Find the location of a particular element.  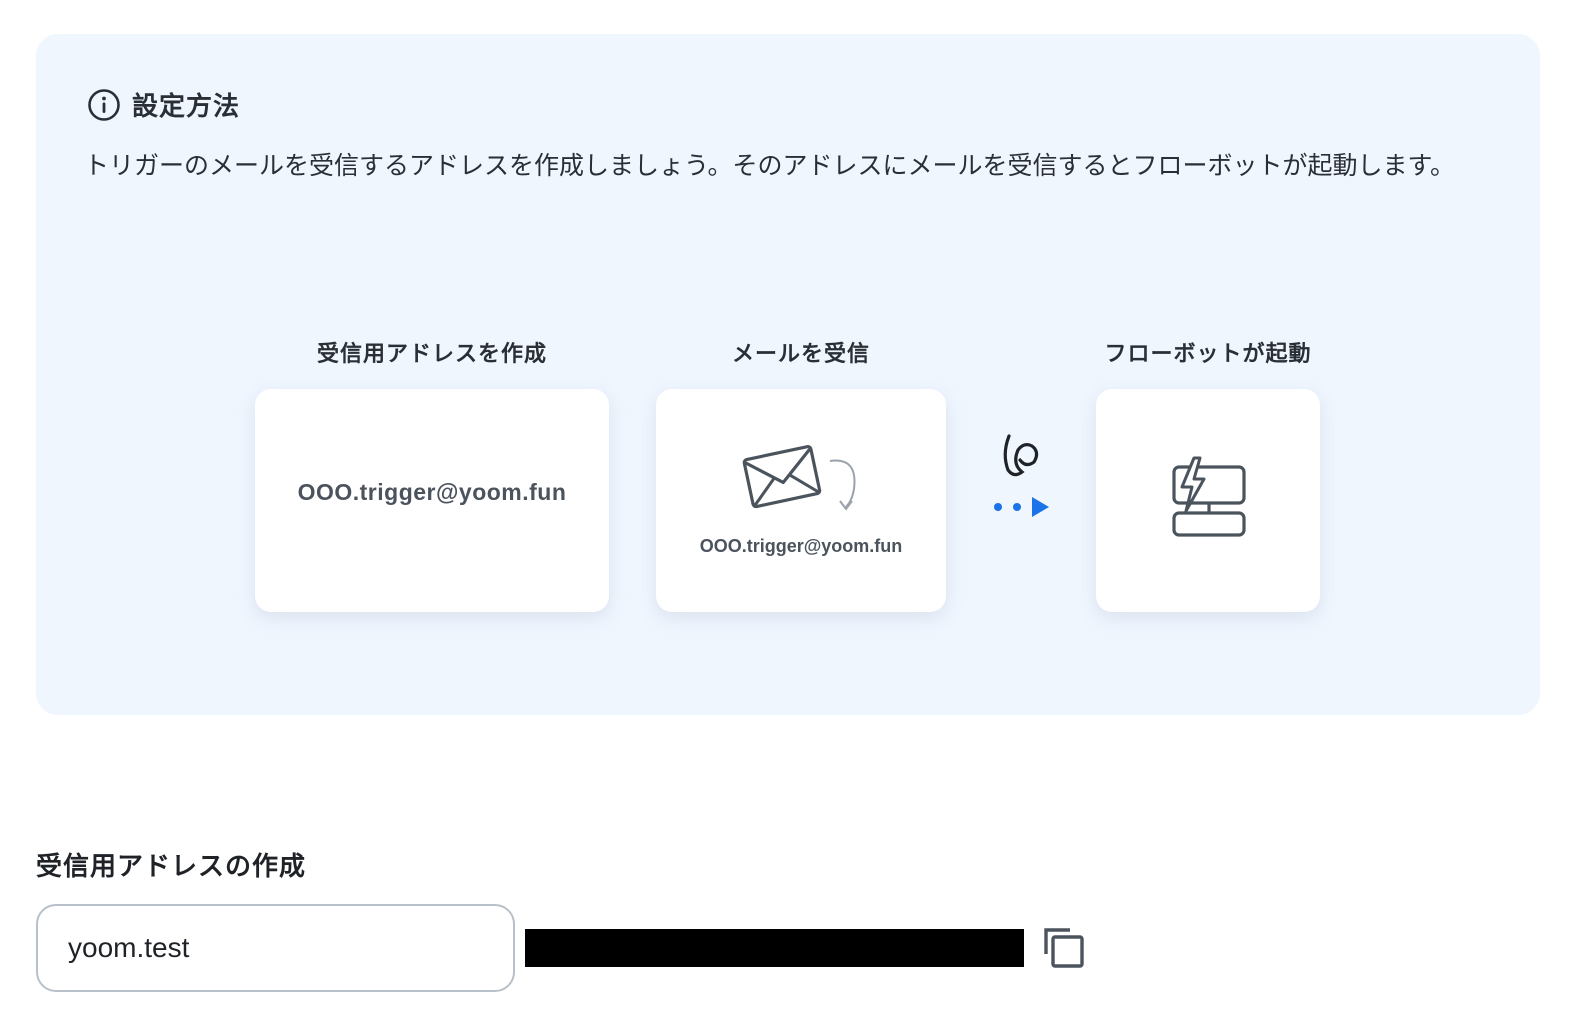

info-title: 設定方法 is located at coordinates (186, 107).